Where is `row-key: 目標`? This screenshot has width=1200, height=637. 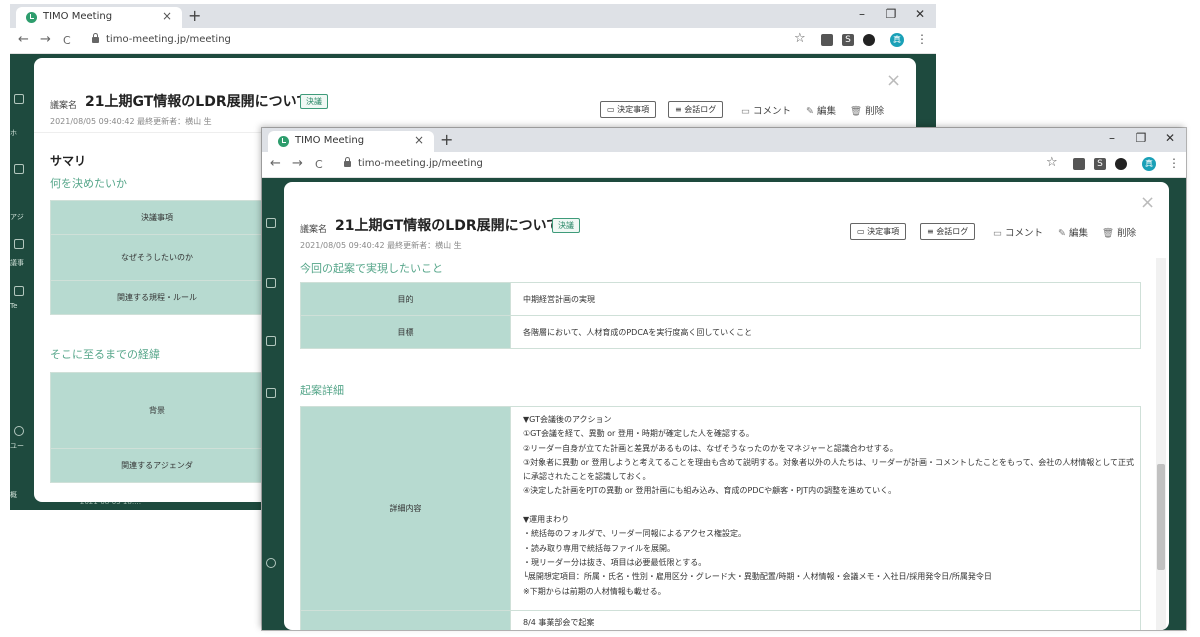 row-key: 目標 is located at coordinates (405, 332).